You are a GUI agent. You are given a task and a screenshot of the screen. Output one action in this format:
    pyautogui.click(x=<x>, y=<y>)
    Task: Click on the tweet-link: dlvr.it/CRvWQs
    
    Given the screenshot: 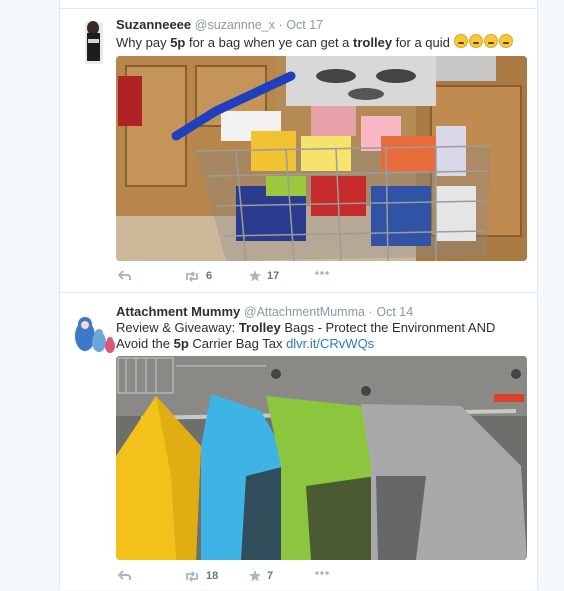 What is the action you would take?
    pyautogui.click(x=330, y=343)
    